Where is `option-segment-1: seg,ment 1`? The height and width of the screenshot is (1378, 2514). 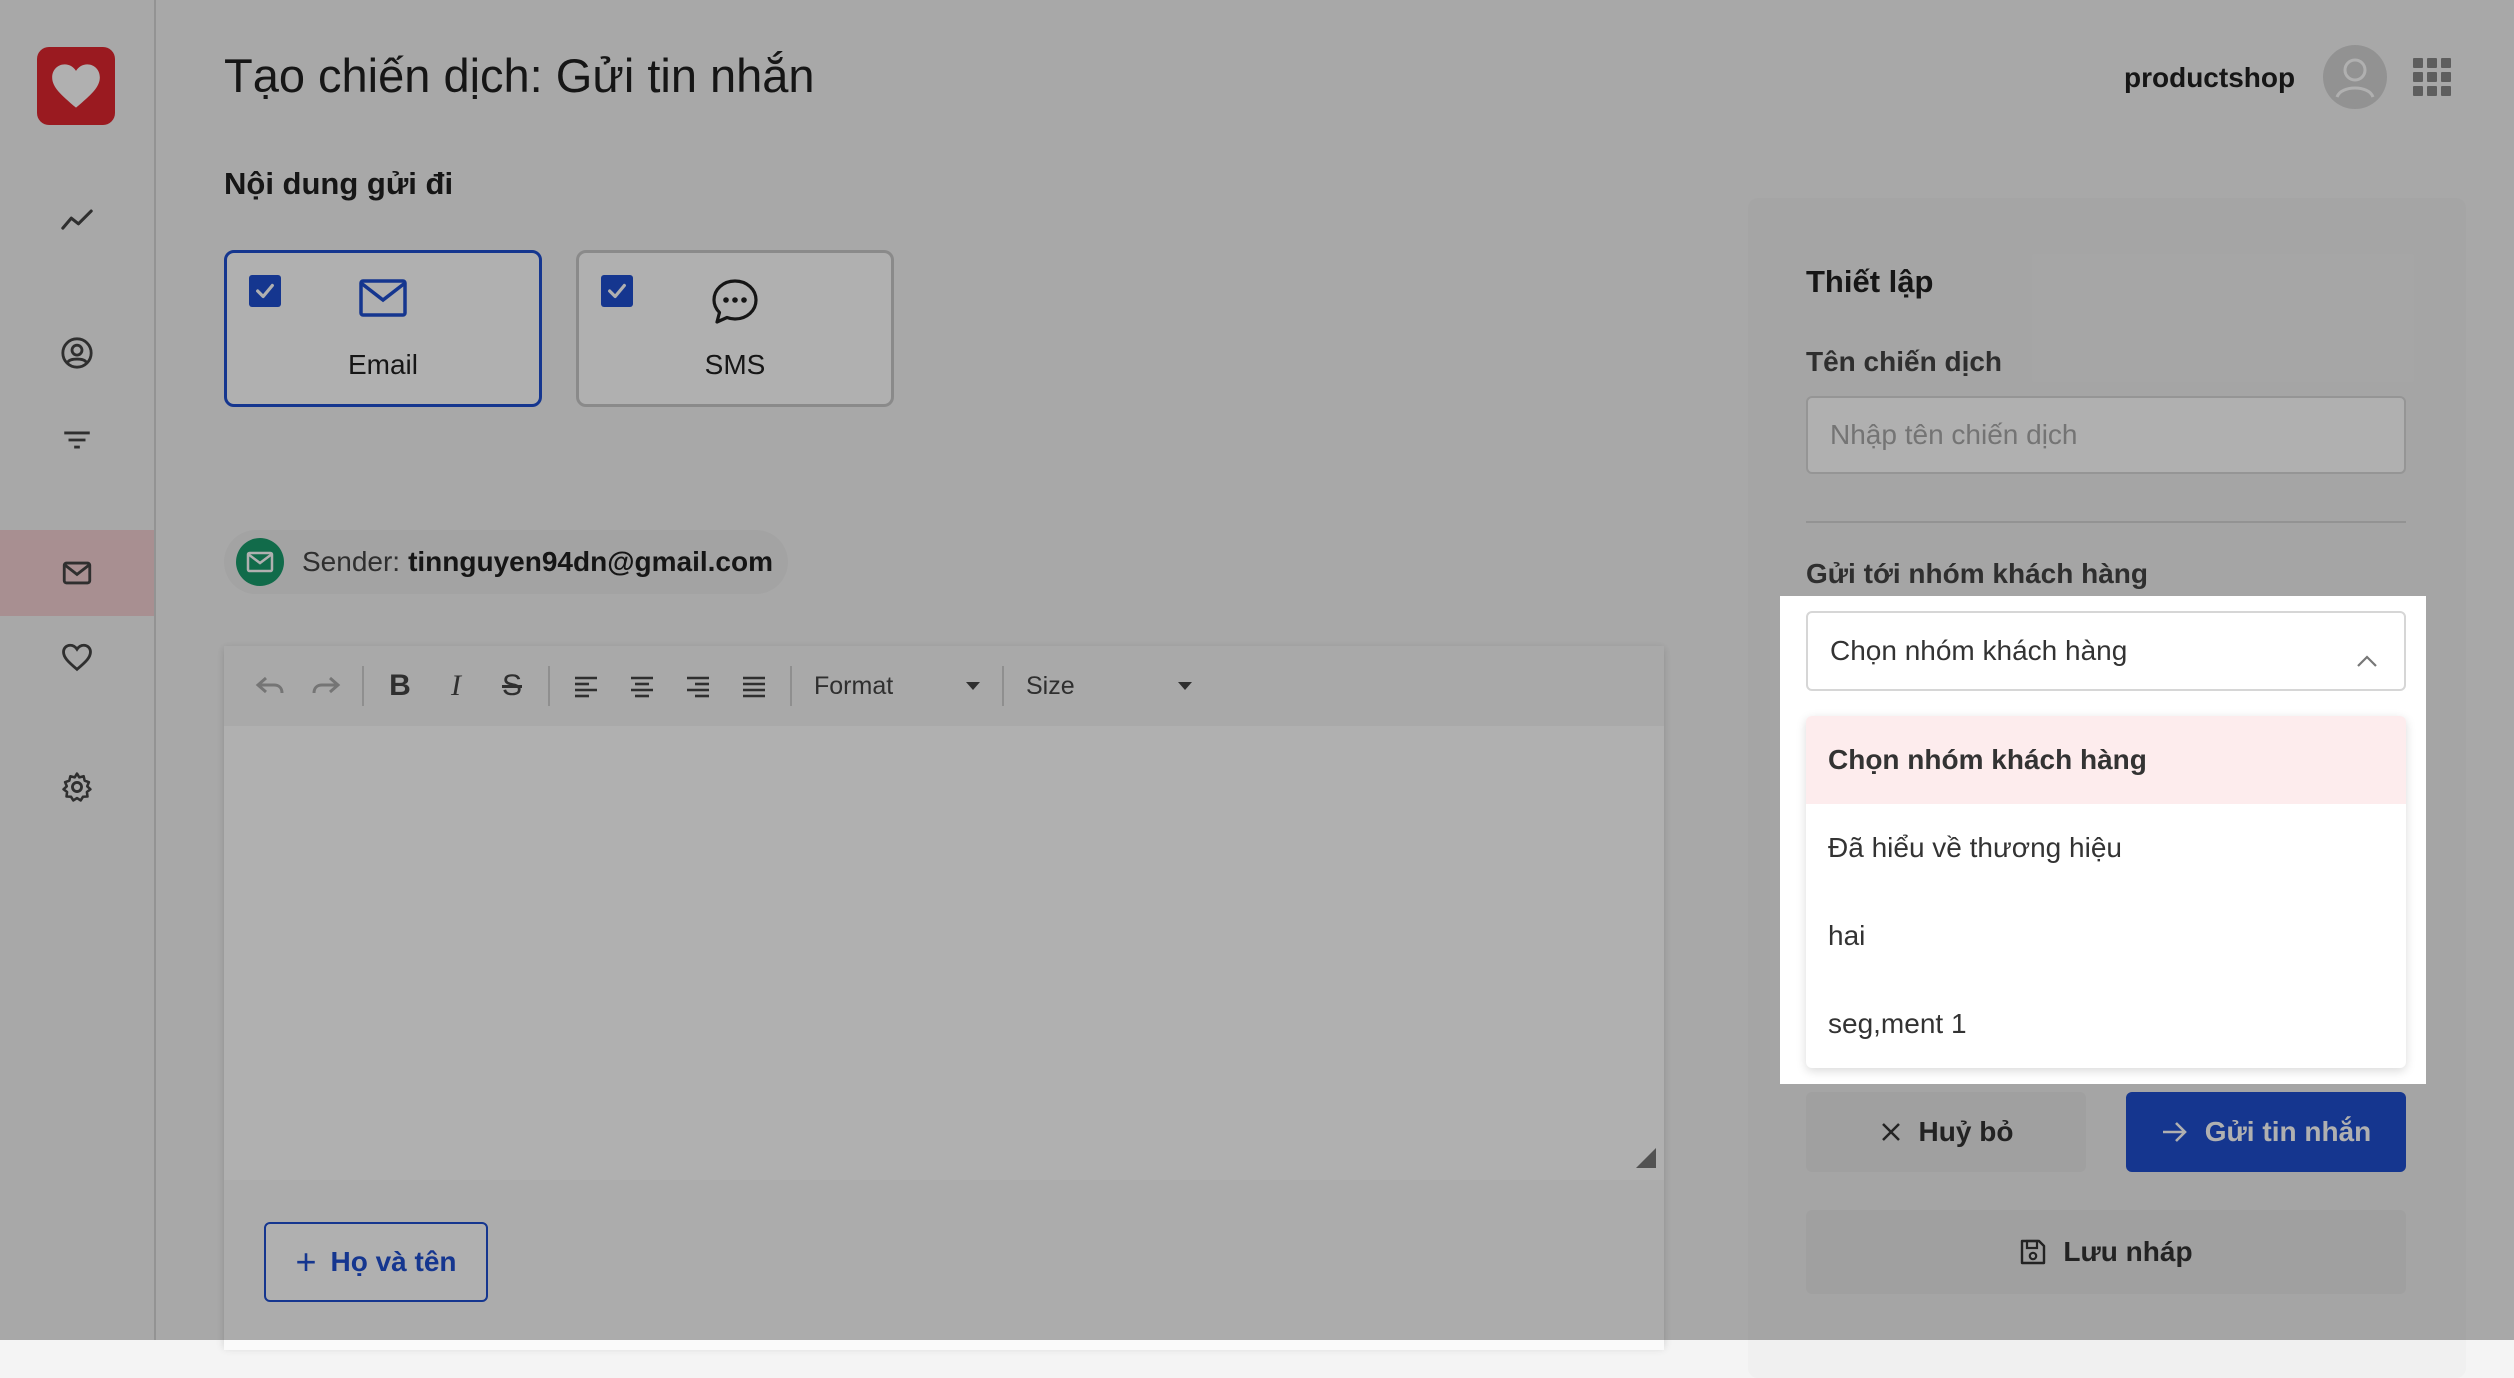
option-segment-1: seg,ment 1 is located at coordinates (2106, 1024).